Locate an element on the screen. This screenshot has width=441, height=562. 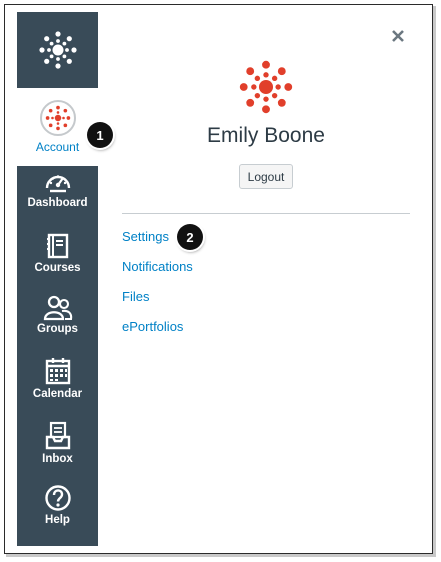
canvas-logo is located at coordinates (57, 50).